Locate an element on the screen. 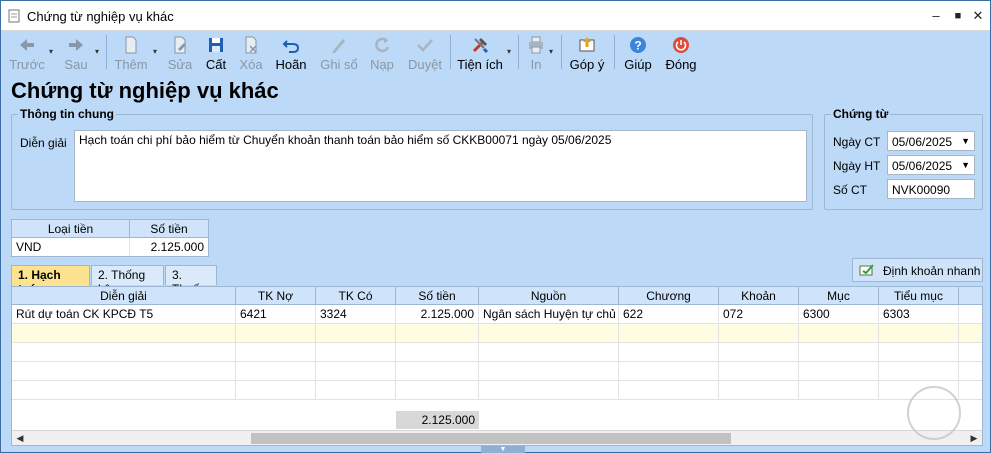  col-header-debit-account: TK Nợ is located at coordinates (276, 296).